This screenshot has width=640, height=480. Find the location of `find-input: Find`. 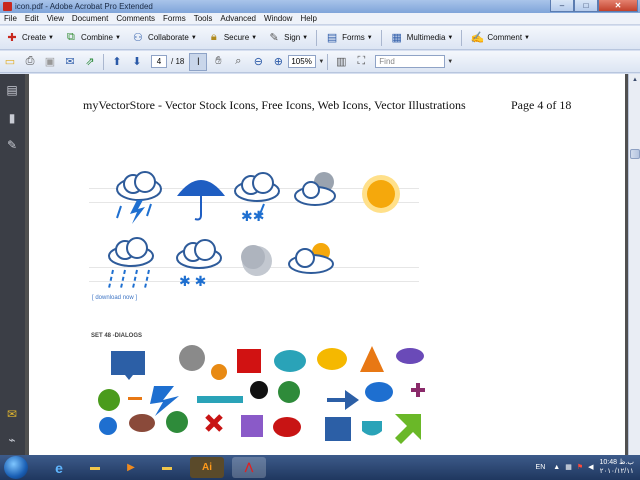

find-input: Find is located at coordinates (410, 61).